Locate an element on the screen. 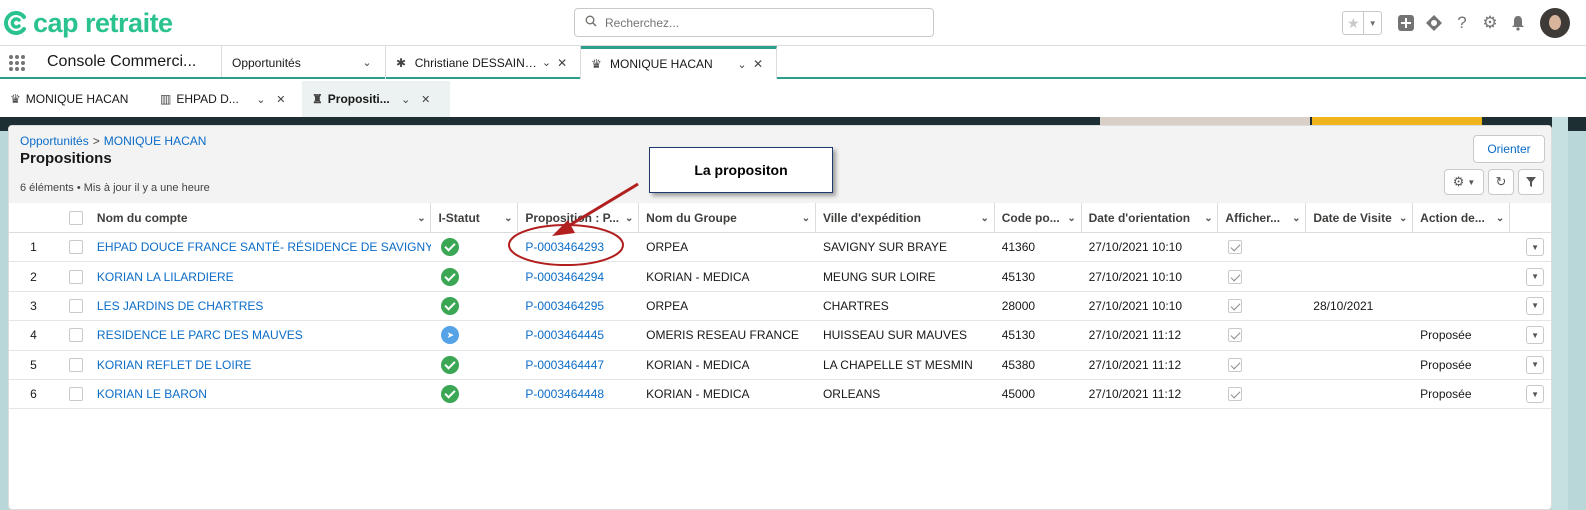 Image resolution: width=1586 pixels, height=510 pixels. column-header-status: I-Statut ⌄ is located at coordinates (475, 218).